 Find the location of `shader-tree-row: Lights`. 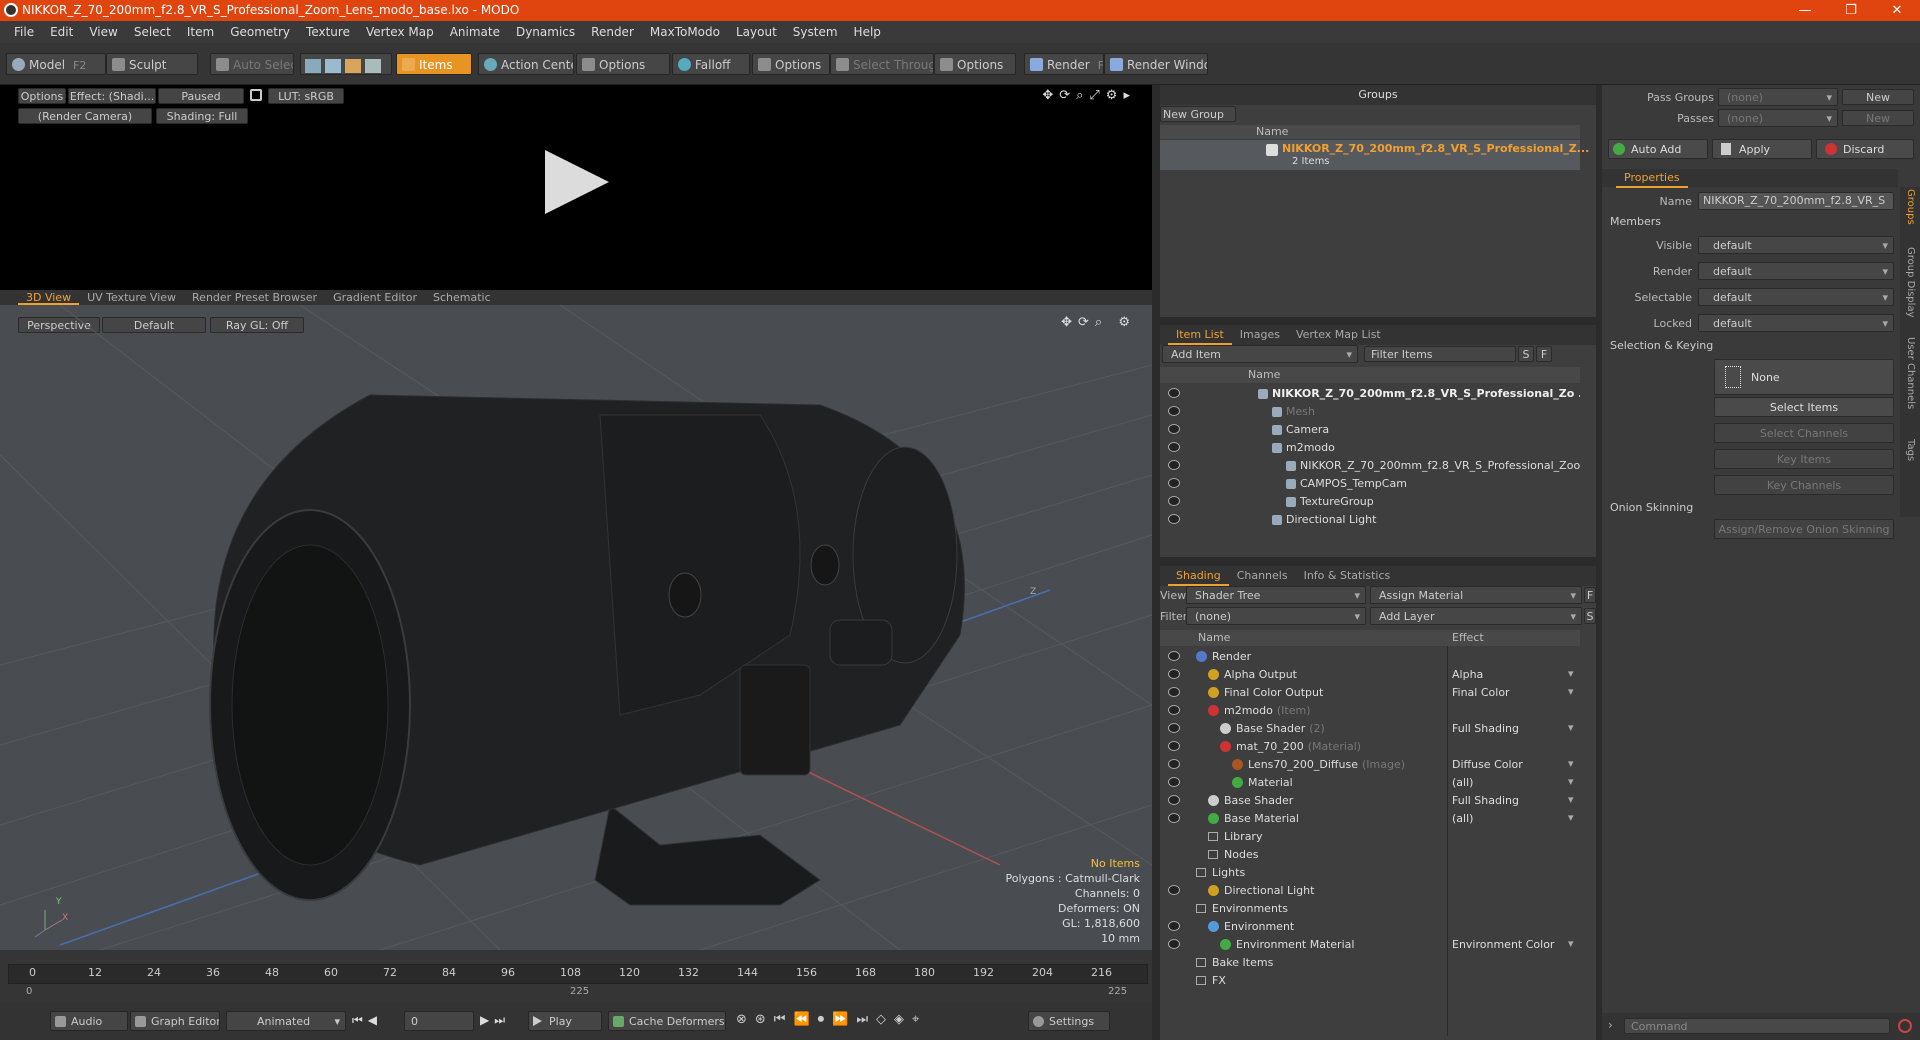

shader-tree-row: Lights is located at coordinates (1370, 873).